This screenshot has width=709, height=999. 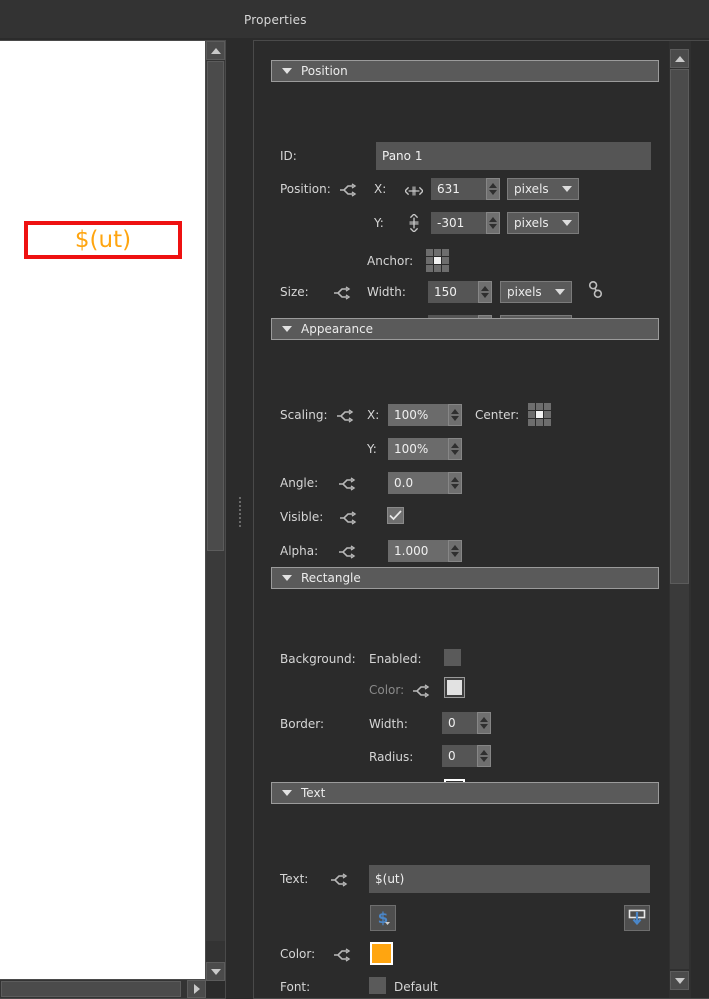 I want to click on text-align-button, so click(x=637, y=918).